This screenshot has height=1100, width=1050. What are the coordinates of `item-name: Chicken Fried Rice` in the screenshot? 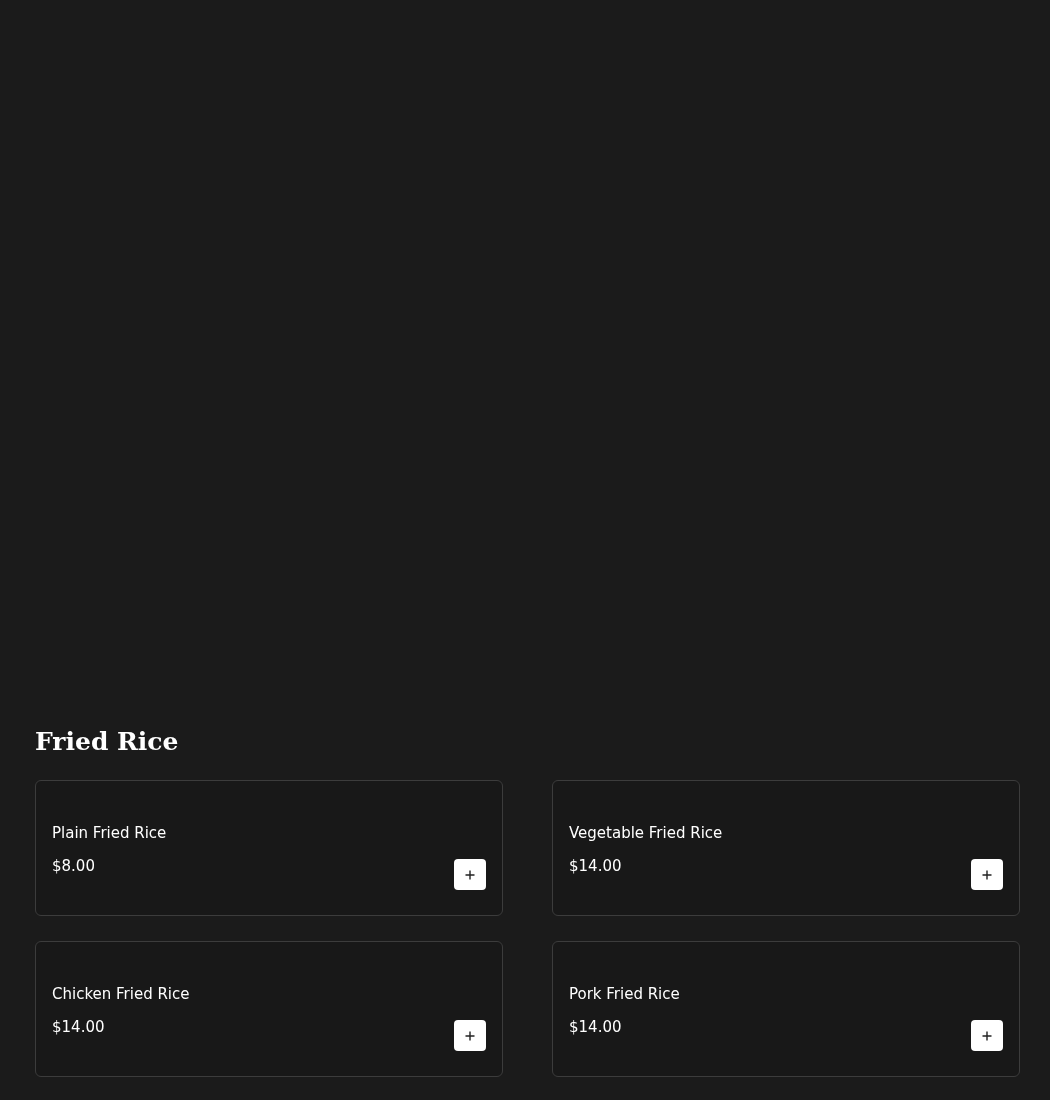 It's located at (121, 994).